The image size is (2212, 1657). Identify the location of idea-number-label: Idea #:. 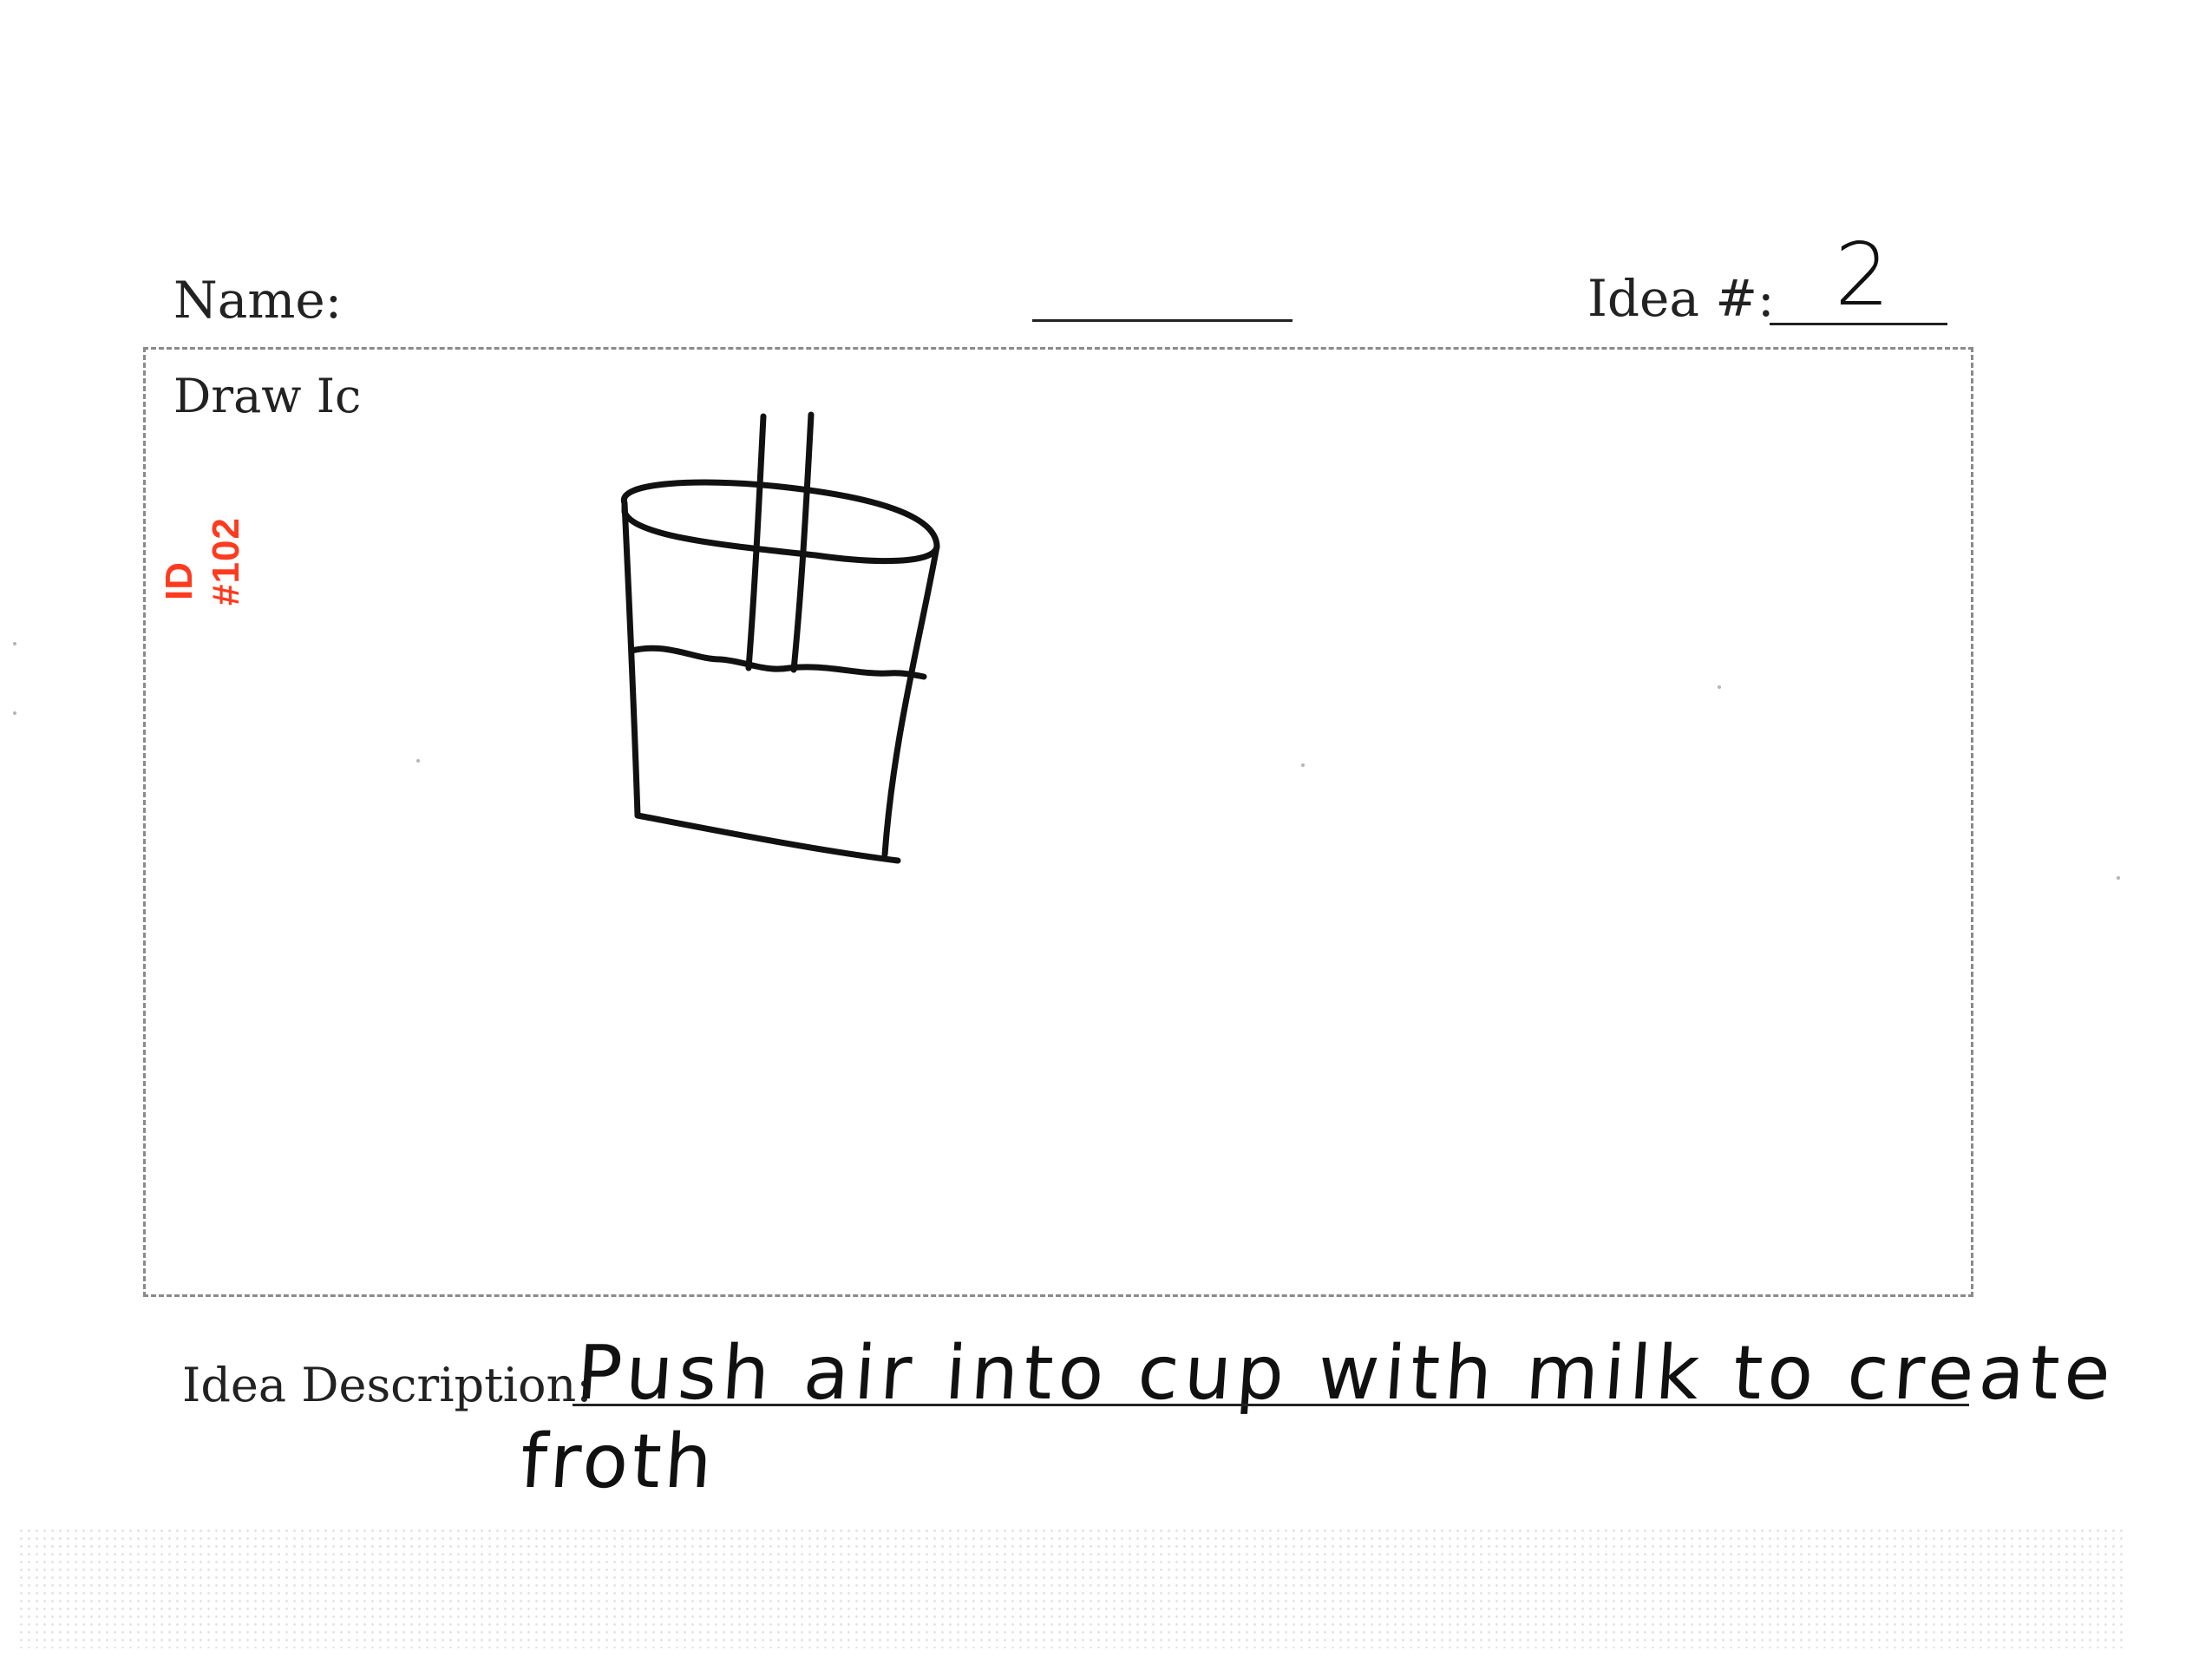
(1681, 298).